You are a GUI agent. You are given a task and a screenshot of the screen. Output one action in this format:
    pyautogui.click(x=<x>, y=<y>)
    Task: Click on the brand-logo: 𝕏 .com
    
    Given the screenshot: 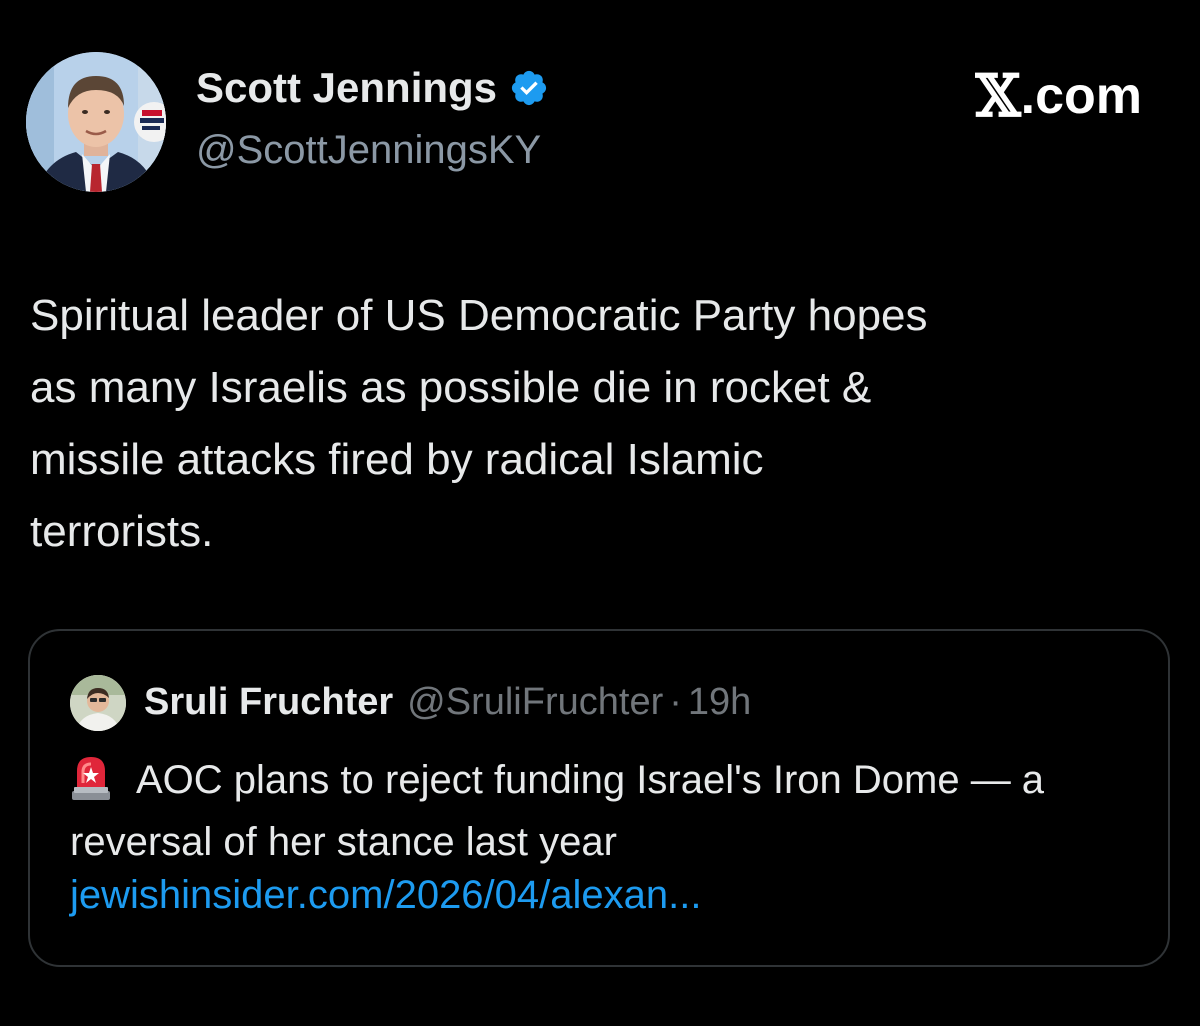 What is the action you would take?
    pyautogui.click(x=1059, y=96)
    